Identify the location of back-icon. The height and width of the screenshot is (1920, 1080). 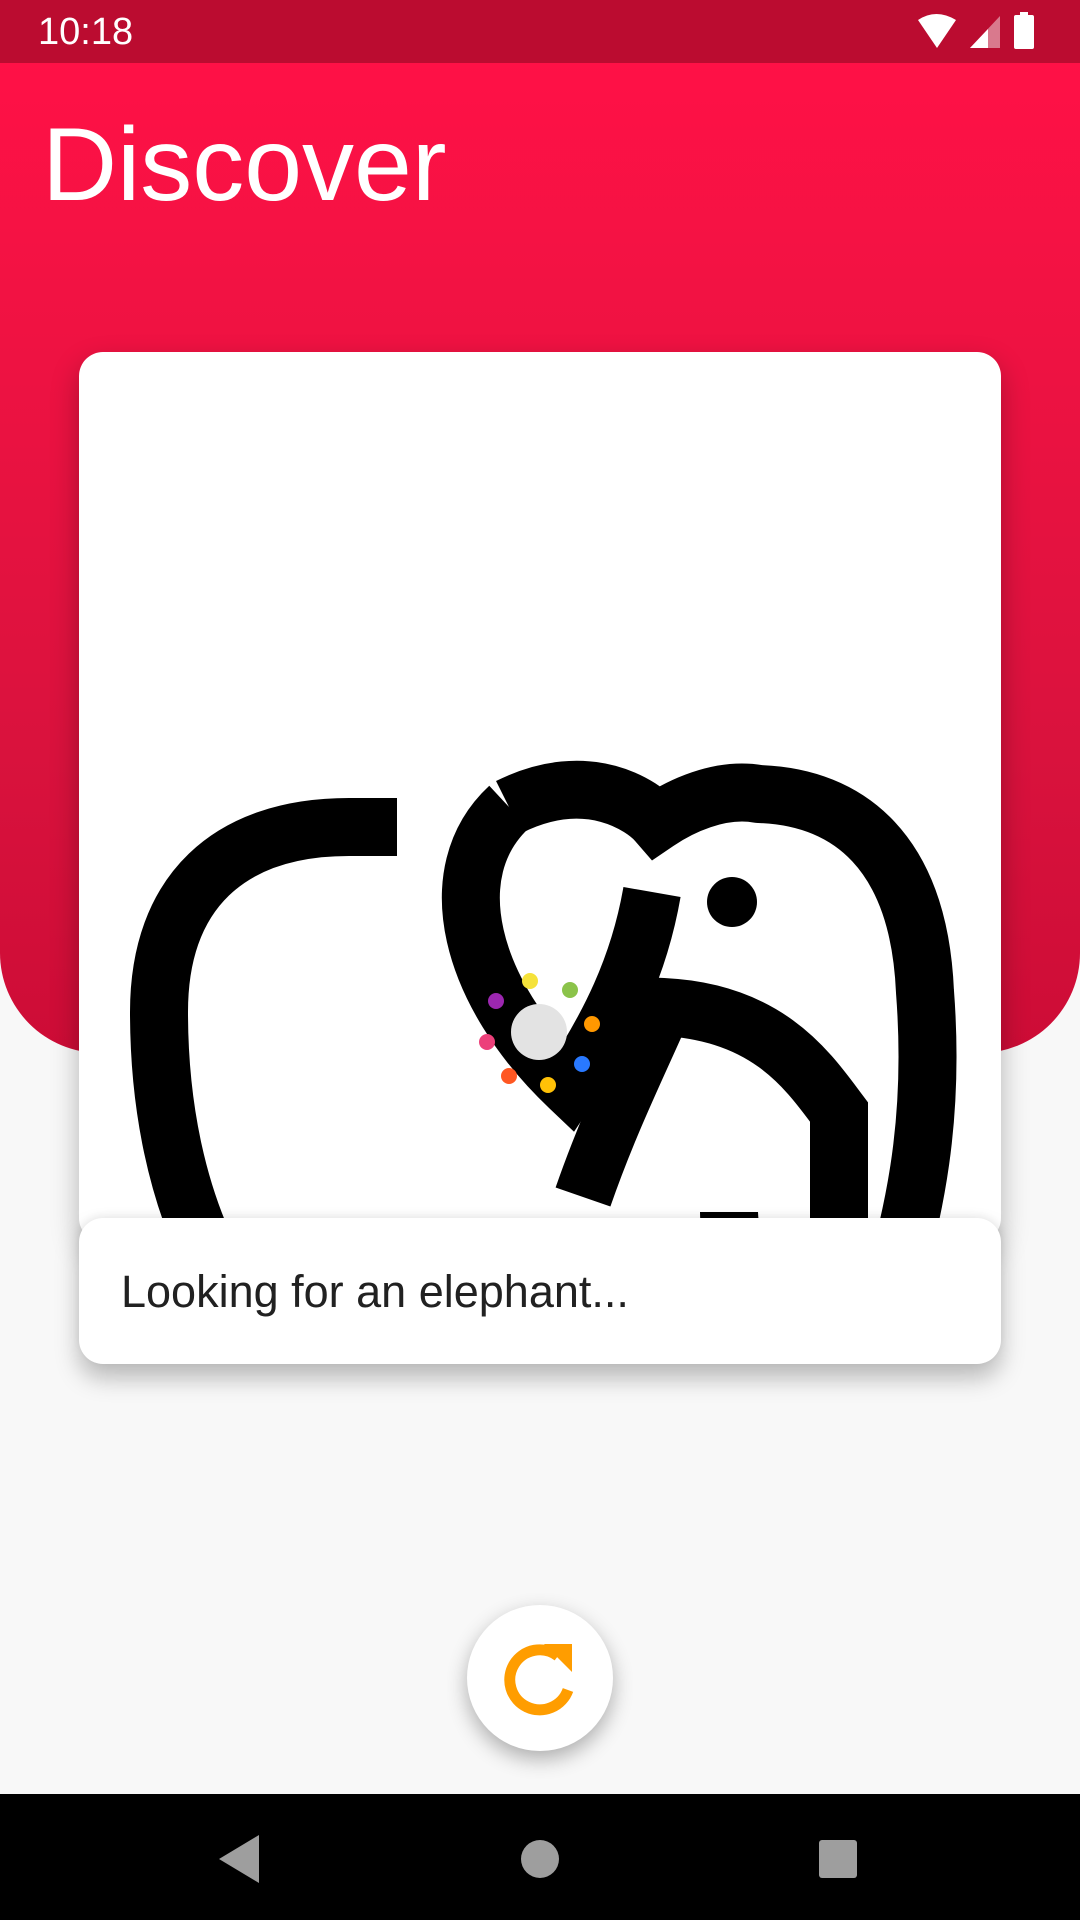
(239, 1859).